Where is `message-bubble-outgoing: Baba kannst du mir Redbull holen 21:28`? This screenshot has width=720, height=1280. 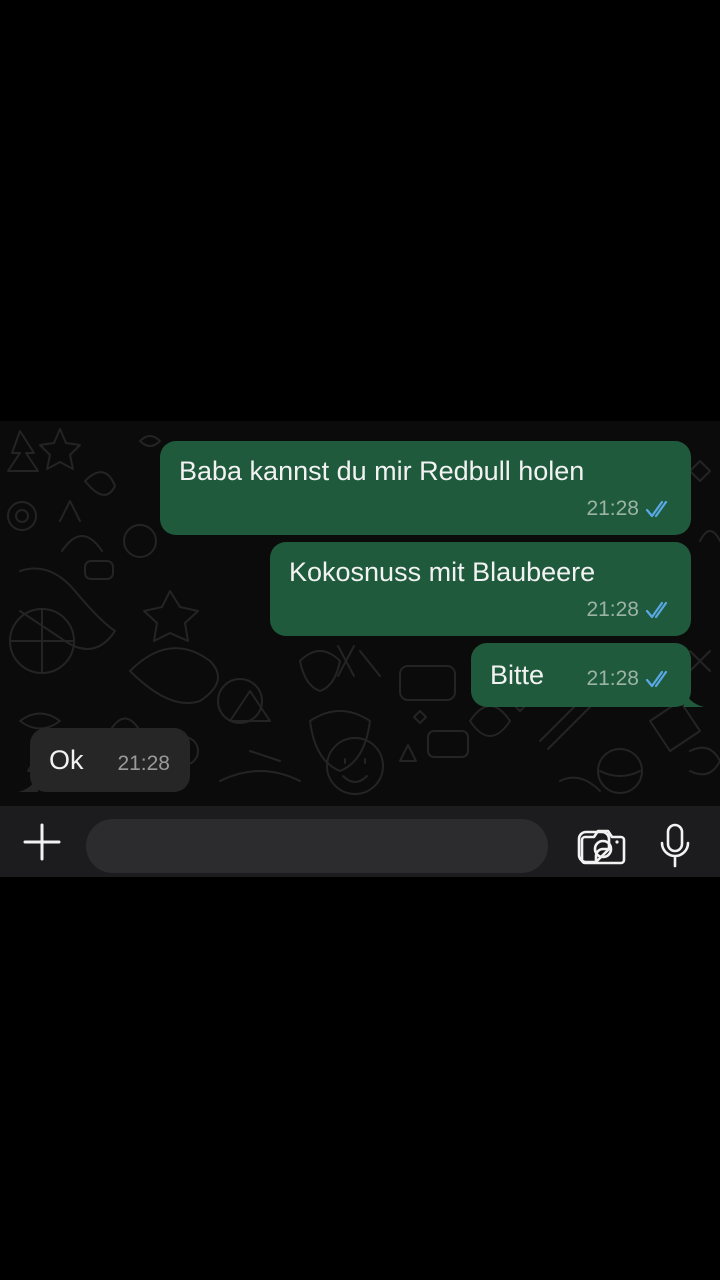 message-bubble-outgoing: Baba kannst du mir Redbull holen 21:28 is located at coordinates (425, 488).